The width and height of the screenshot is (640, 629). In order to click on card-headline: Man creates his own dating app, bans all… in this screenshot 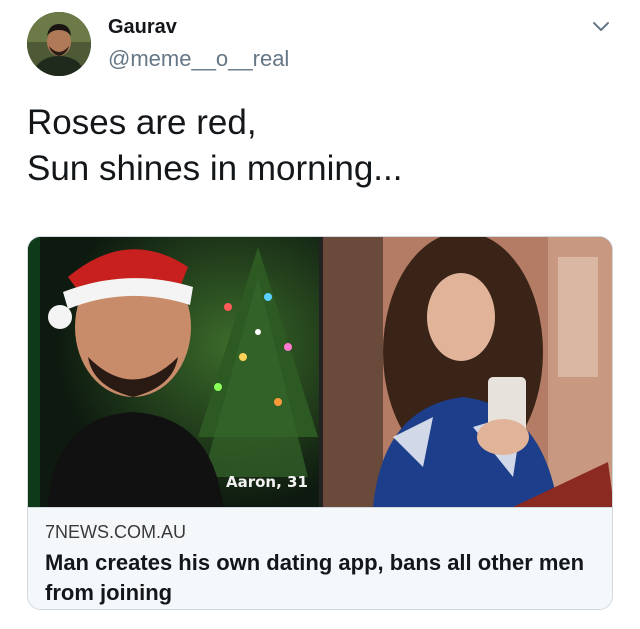, I will do `click(323, 578)`.